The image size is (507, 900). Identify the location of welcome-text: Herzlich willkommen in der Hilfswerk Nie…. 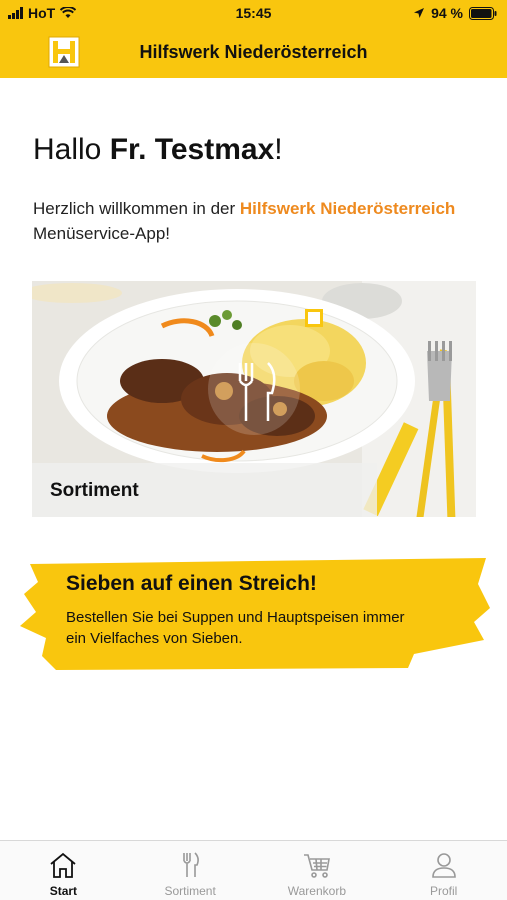
(253, 221).